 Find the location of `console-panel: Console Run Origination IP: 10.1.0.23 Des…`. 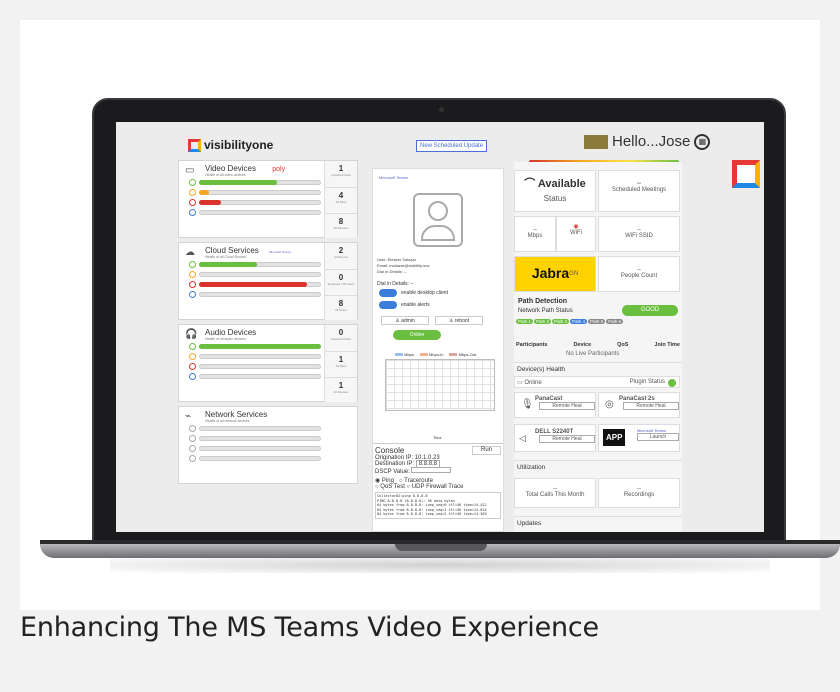

console-panel: Console Run Origination IP: 10.1.0.23 Des… is located at coordinates (438, 487).